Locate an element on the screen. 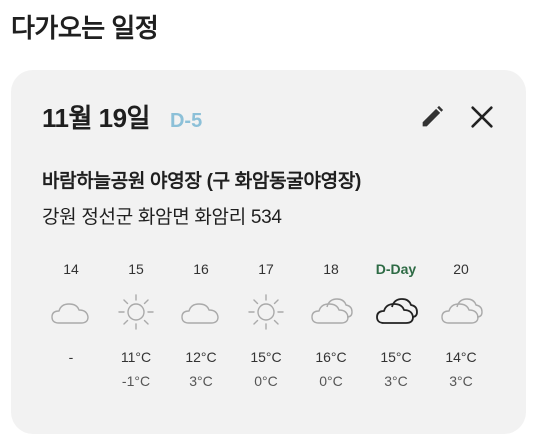  forecast-day: D-Day 15°C 3°C is located at coordinates (396, 324).